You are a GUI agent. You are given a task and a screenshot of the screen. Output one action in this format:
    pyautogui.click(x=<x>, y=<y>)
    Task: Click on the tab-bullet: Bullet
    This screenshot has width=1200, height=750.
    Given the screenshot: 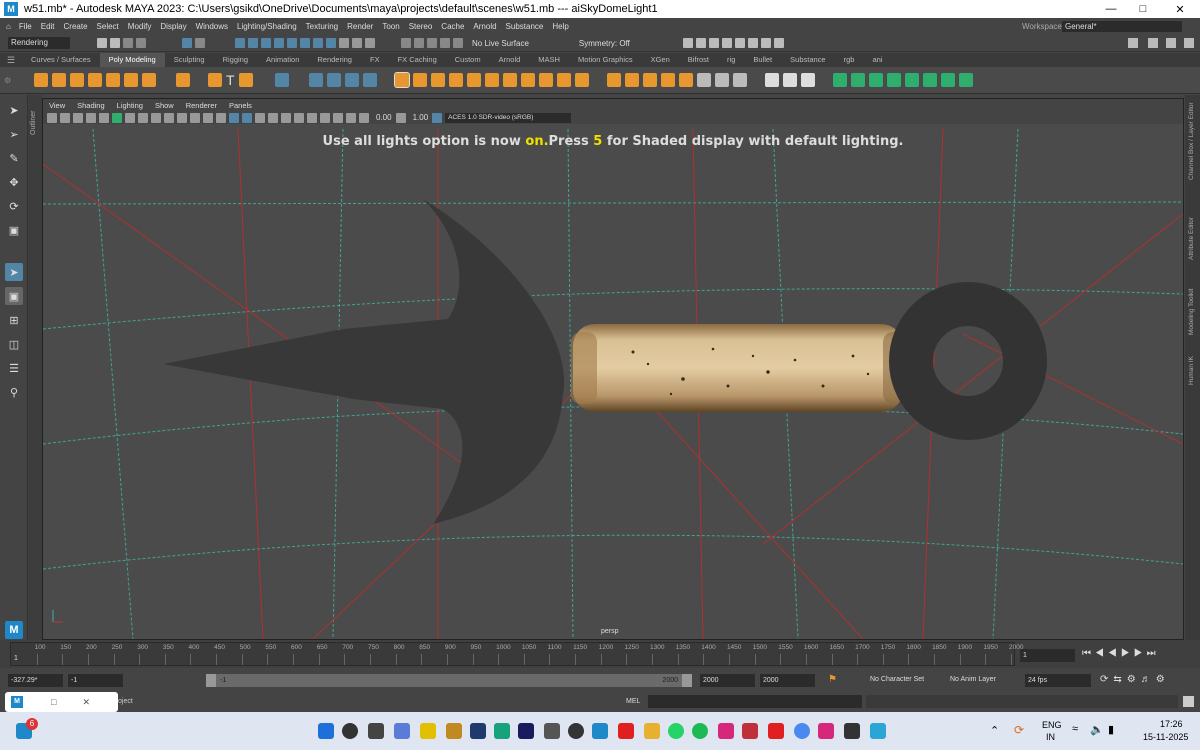 What is the action you would take?
    pyautogui.click(x=762, y=60)
    